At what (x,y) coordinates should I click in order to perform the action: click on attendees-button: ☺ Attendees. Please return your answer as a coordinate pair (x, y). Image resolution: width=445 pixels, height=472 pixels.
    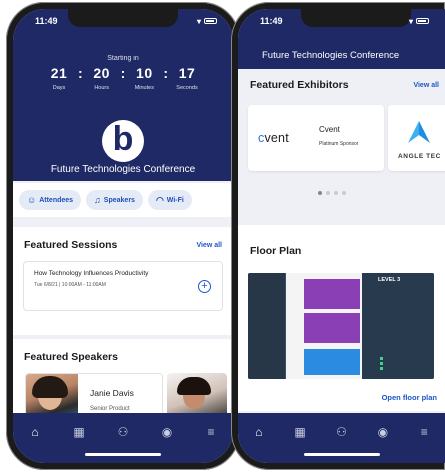
    Looking at the image, I should click on (50, 200).